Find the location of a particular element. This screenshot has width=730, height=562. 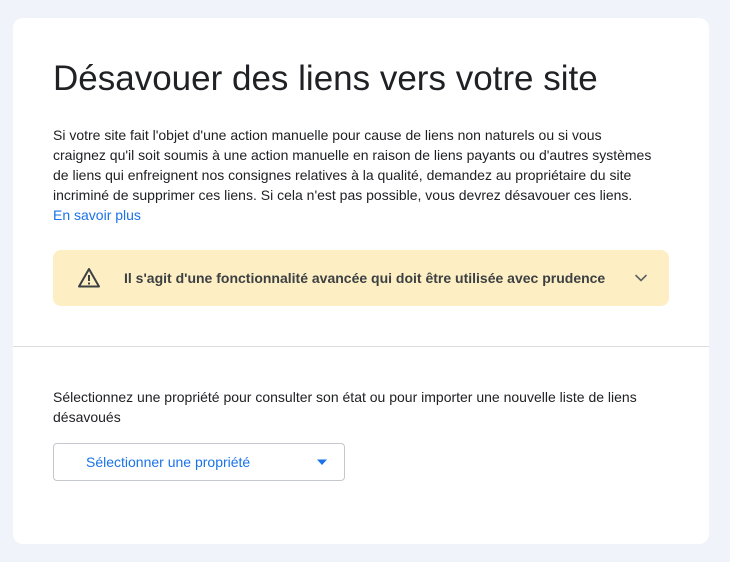

chevron-down-icon is located at coordinates (641, 278).